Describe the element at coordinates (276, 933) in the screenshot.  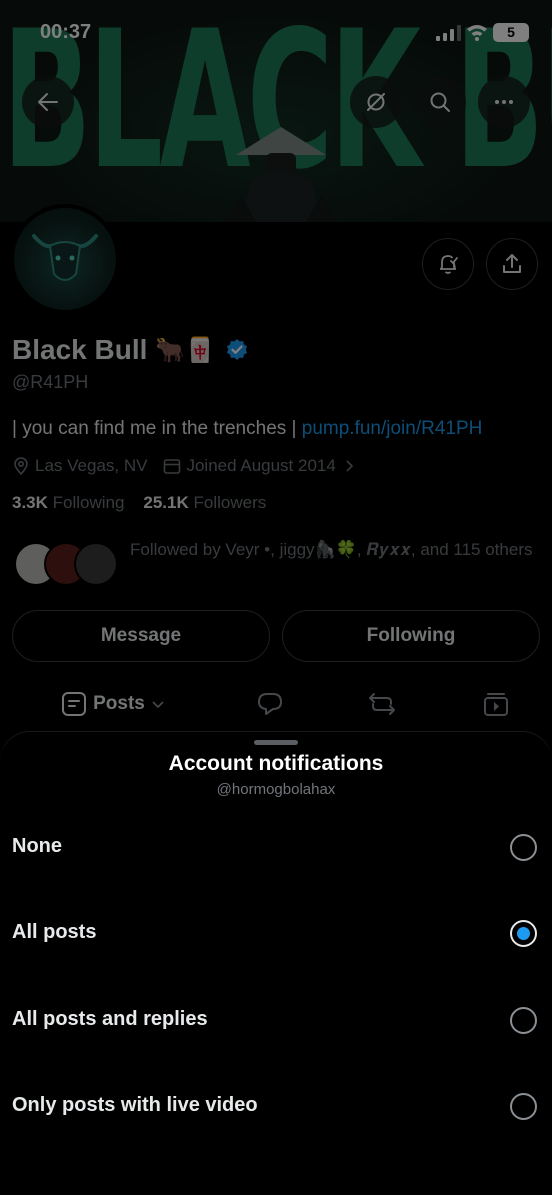
I see `option-all-posts: All posts` at that location.